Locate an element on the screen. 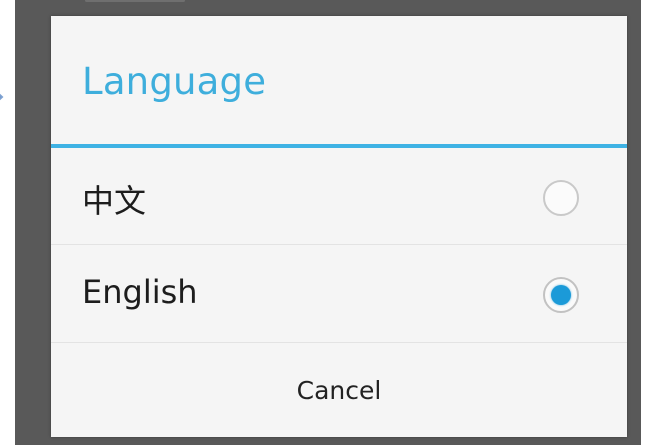 The image size is (656, 445). radio-checked-icon is located at coordinates (561, 295).